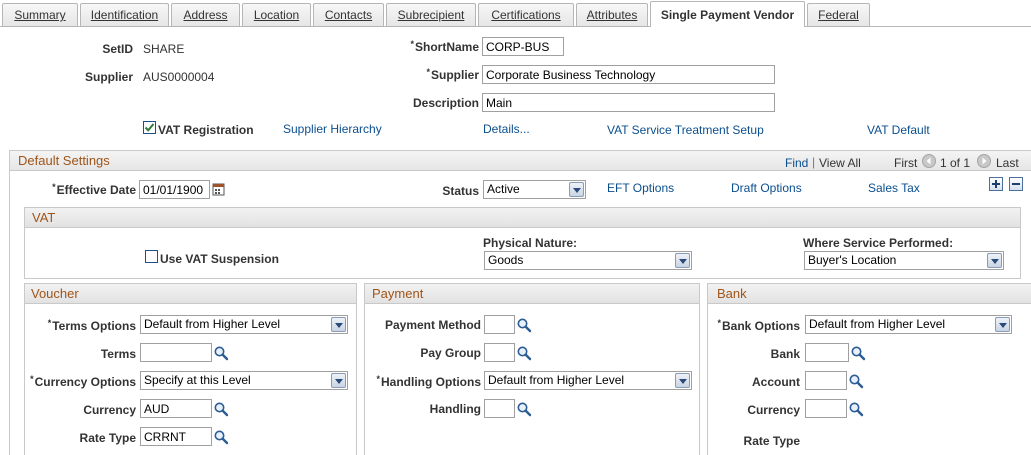  I want to click on tab-federal: Federal, so click(838, 14).